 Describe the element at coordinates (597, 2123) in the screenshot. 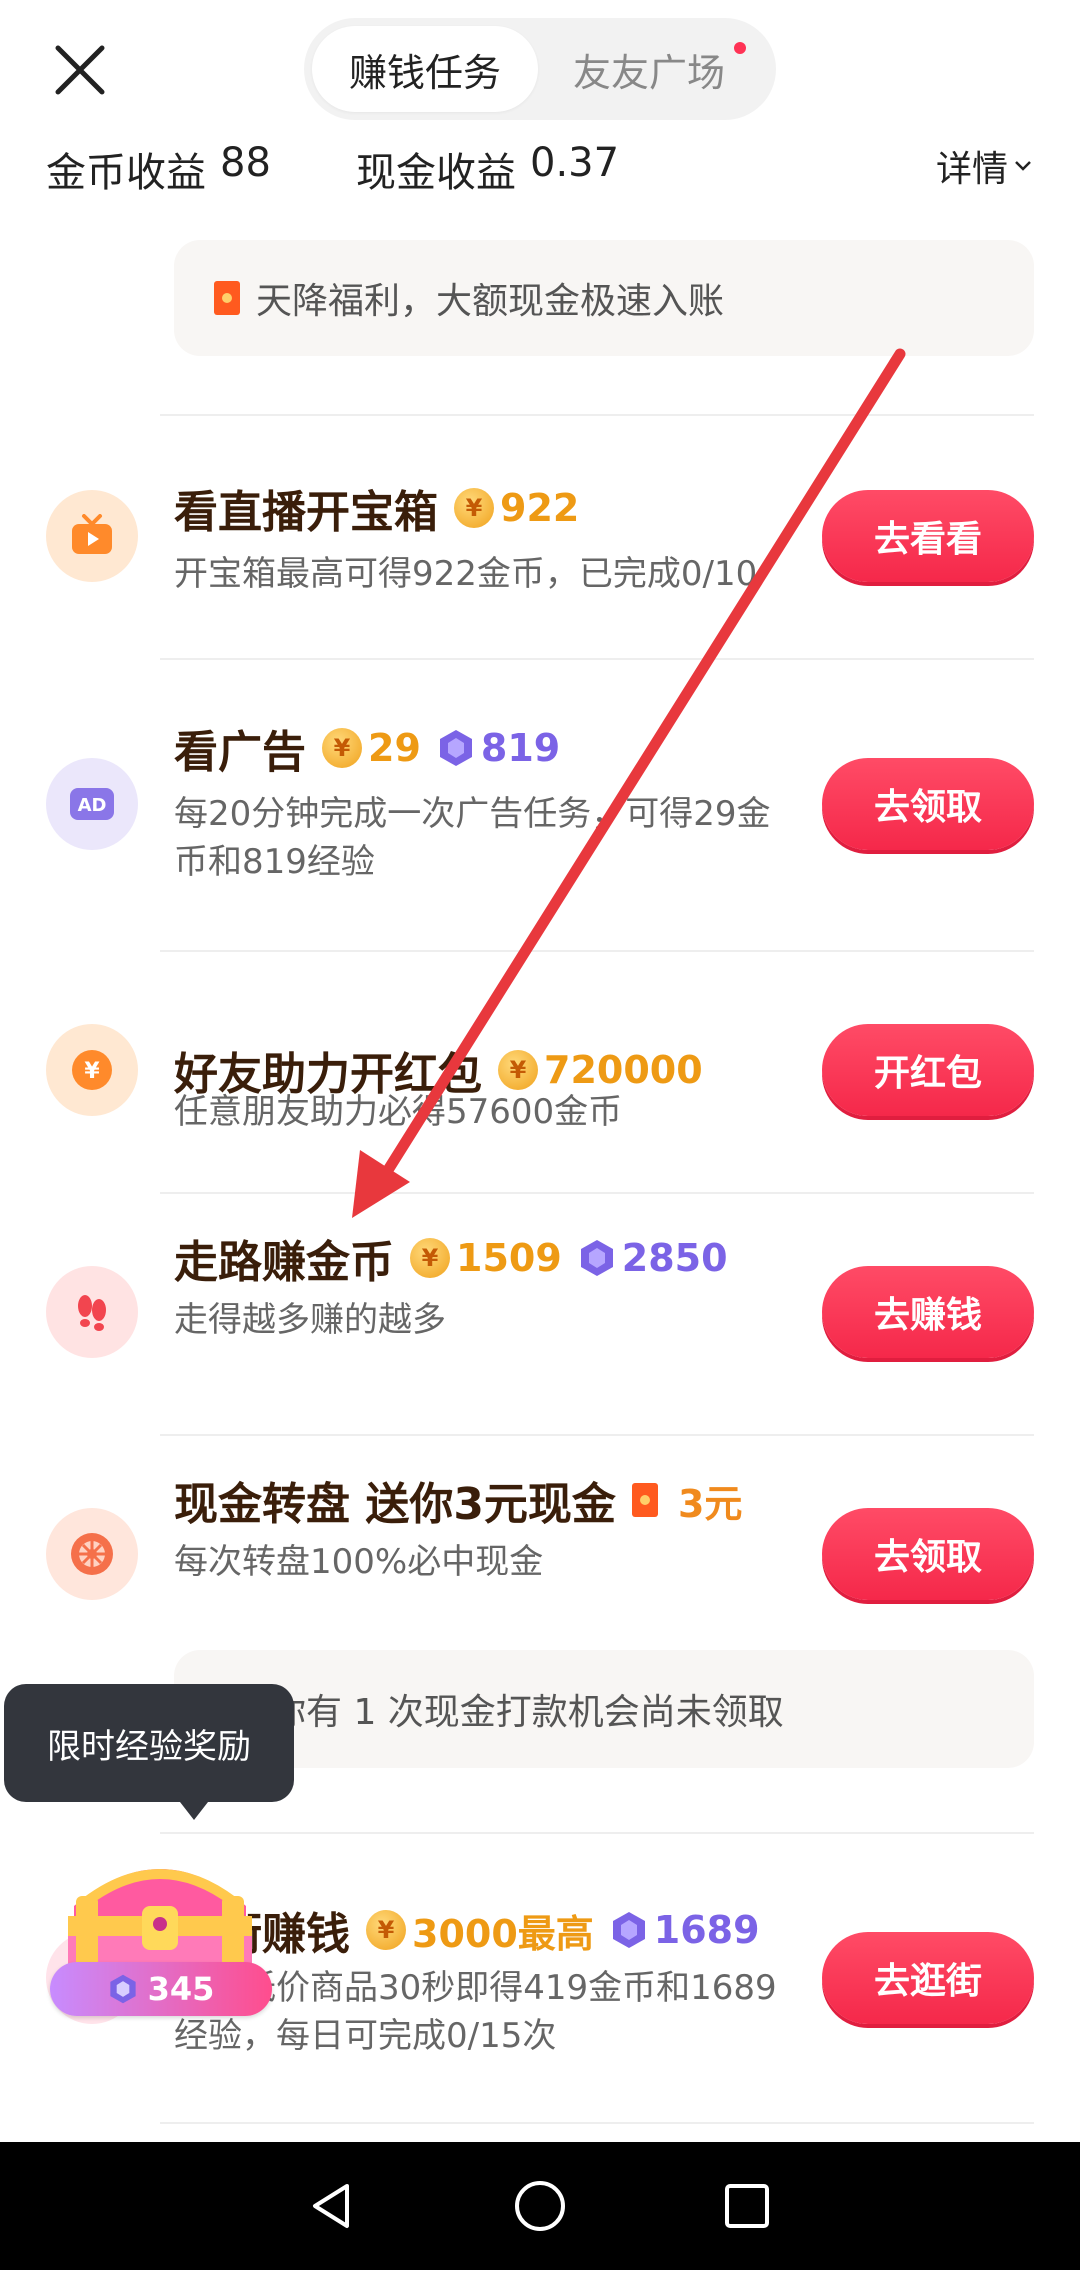

I see `divider` at that location.